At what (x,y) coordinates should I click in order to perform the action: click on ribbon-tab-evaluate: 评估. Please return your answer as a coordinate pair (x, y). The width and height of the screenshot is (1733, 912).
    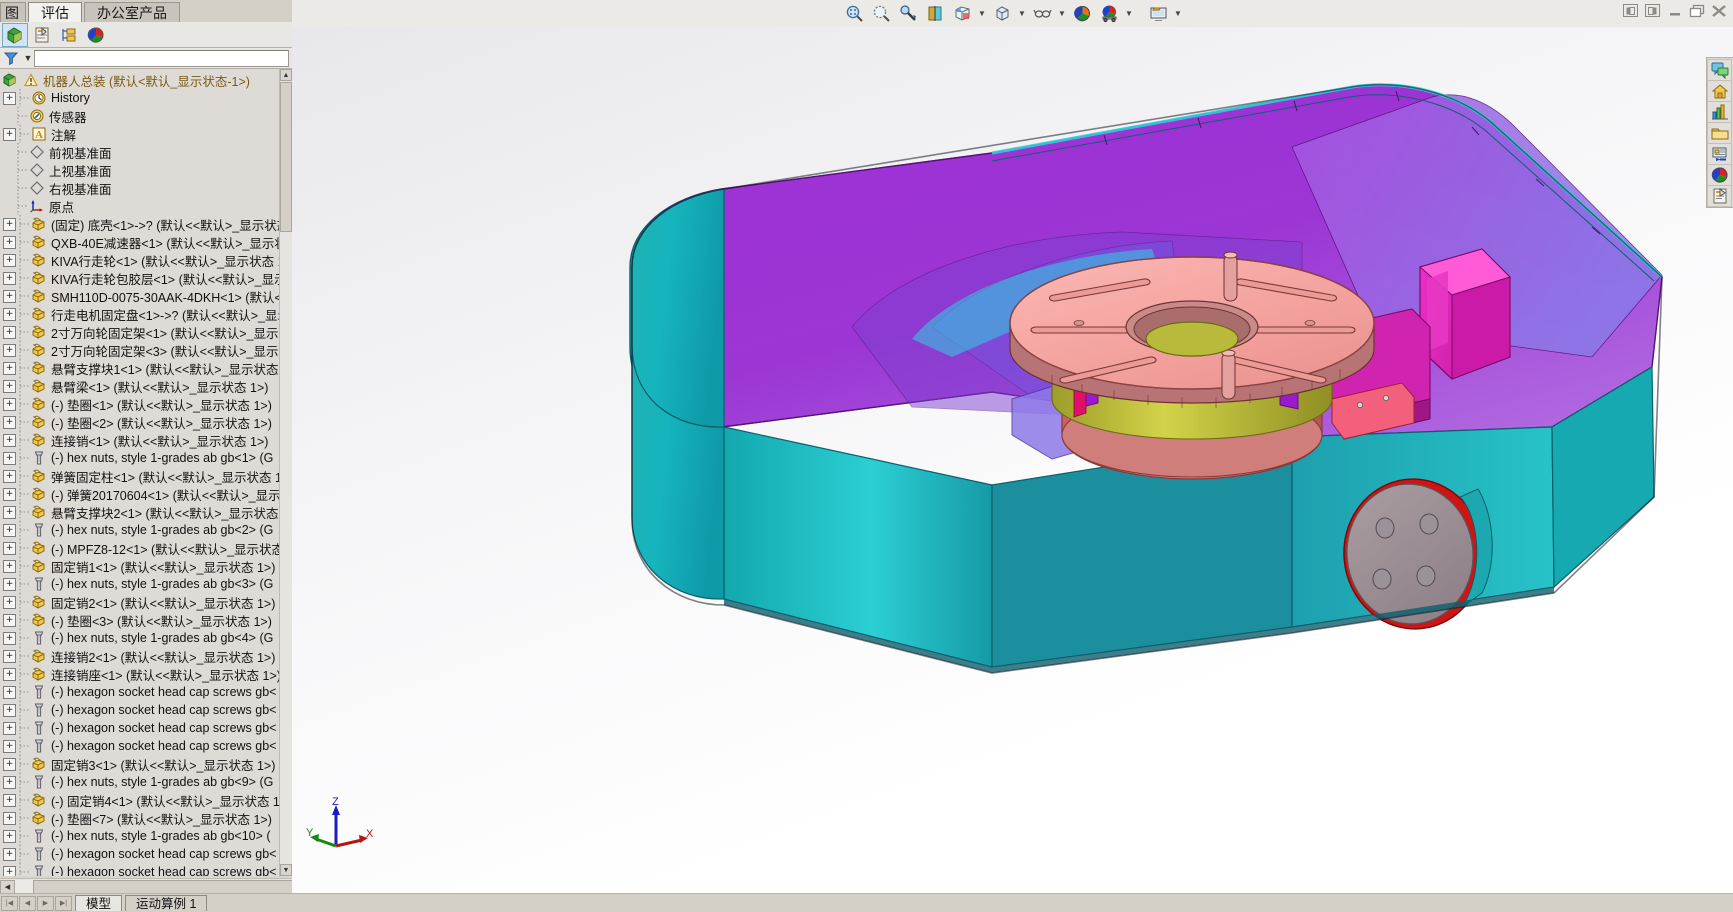
    Looking at the image, I should click on (55, 12).